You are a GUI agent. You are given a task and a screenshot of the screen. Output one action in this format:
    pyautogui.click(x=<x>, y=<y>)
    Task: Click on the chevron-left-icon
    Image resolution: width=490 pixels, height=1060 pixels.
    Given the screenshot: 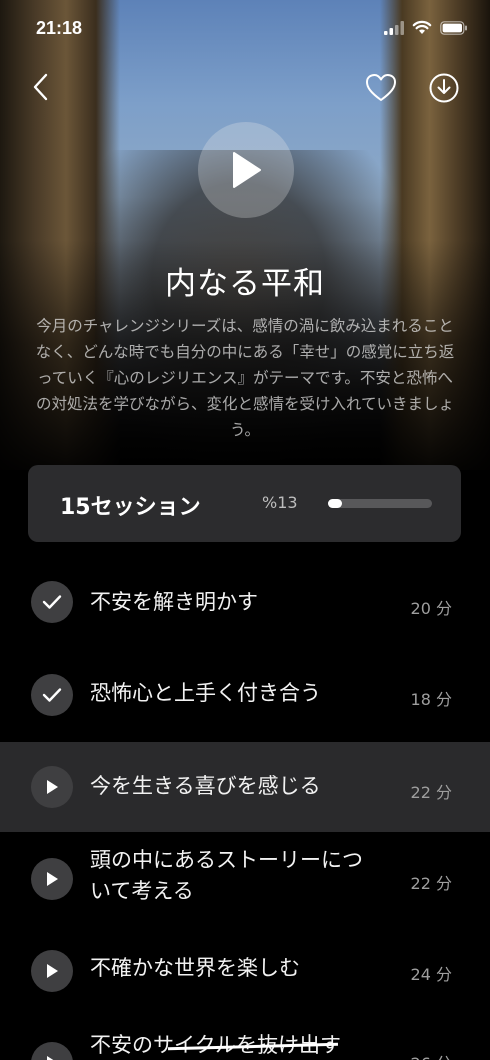 What is the action you would take?
    pyautogui.click(x=40, y=87)
    